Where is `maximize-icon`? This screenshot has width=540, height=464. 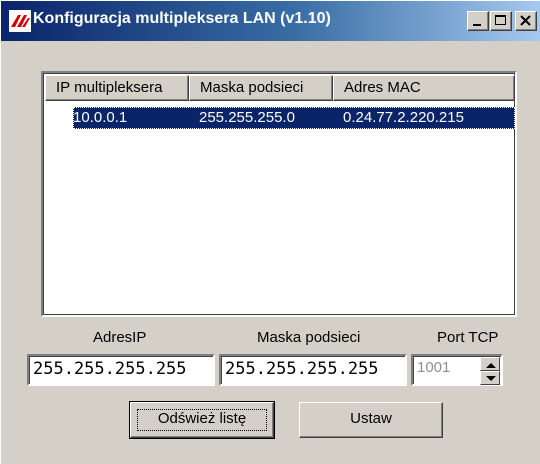 maximize-icon is located at coordinates (500, 20).